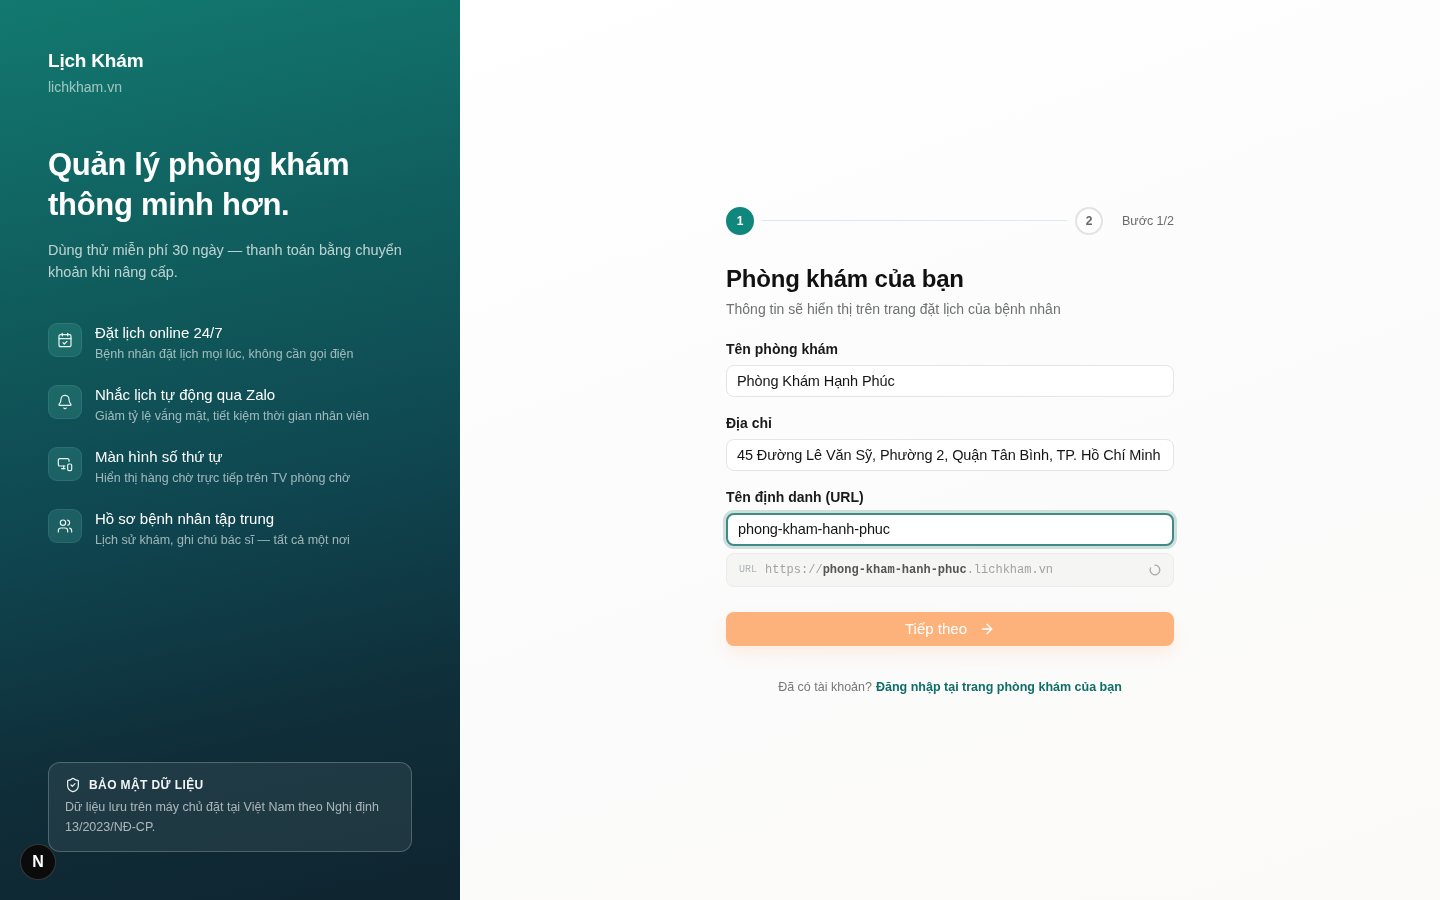  I want to click on field-label: Tên định danh (URL), so click(795, 497).